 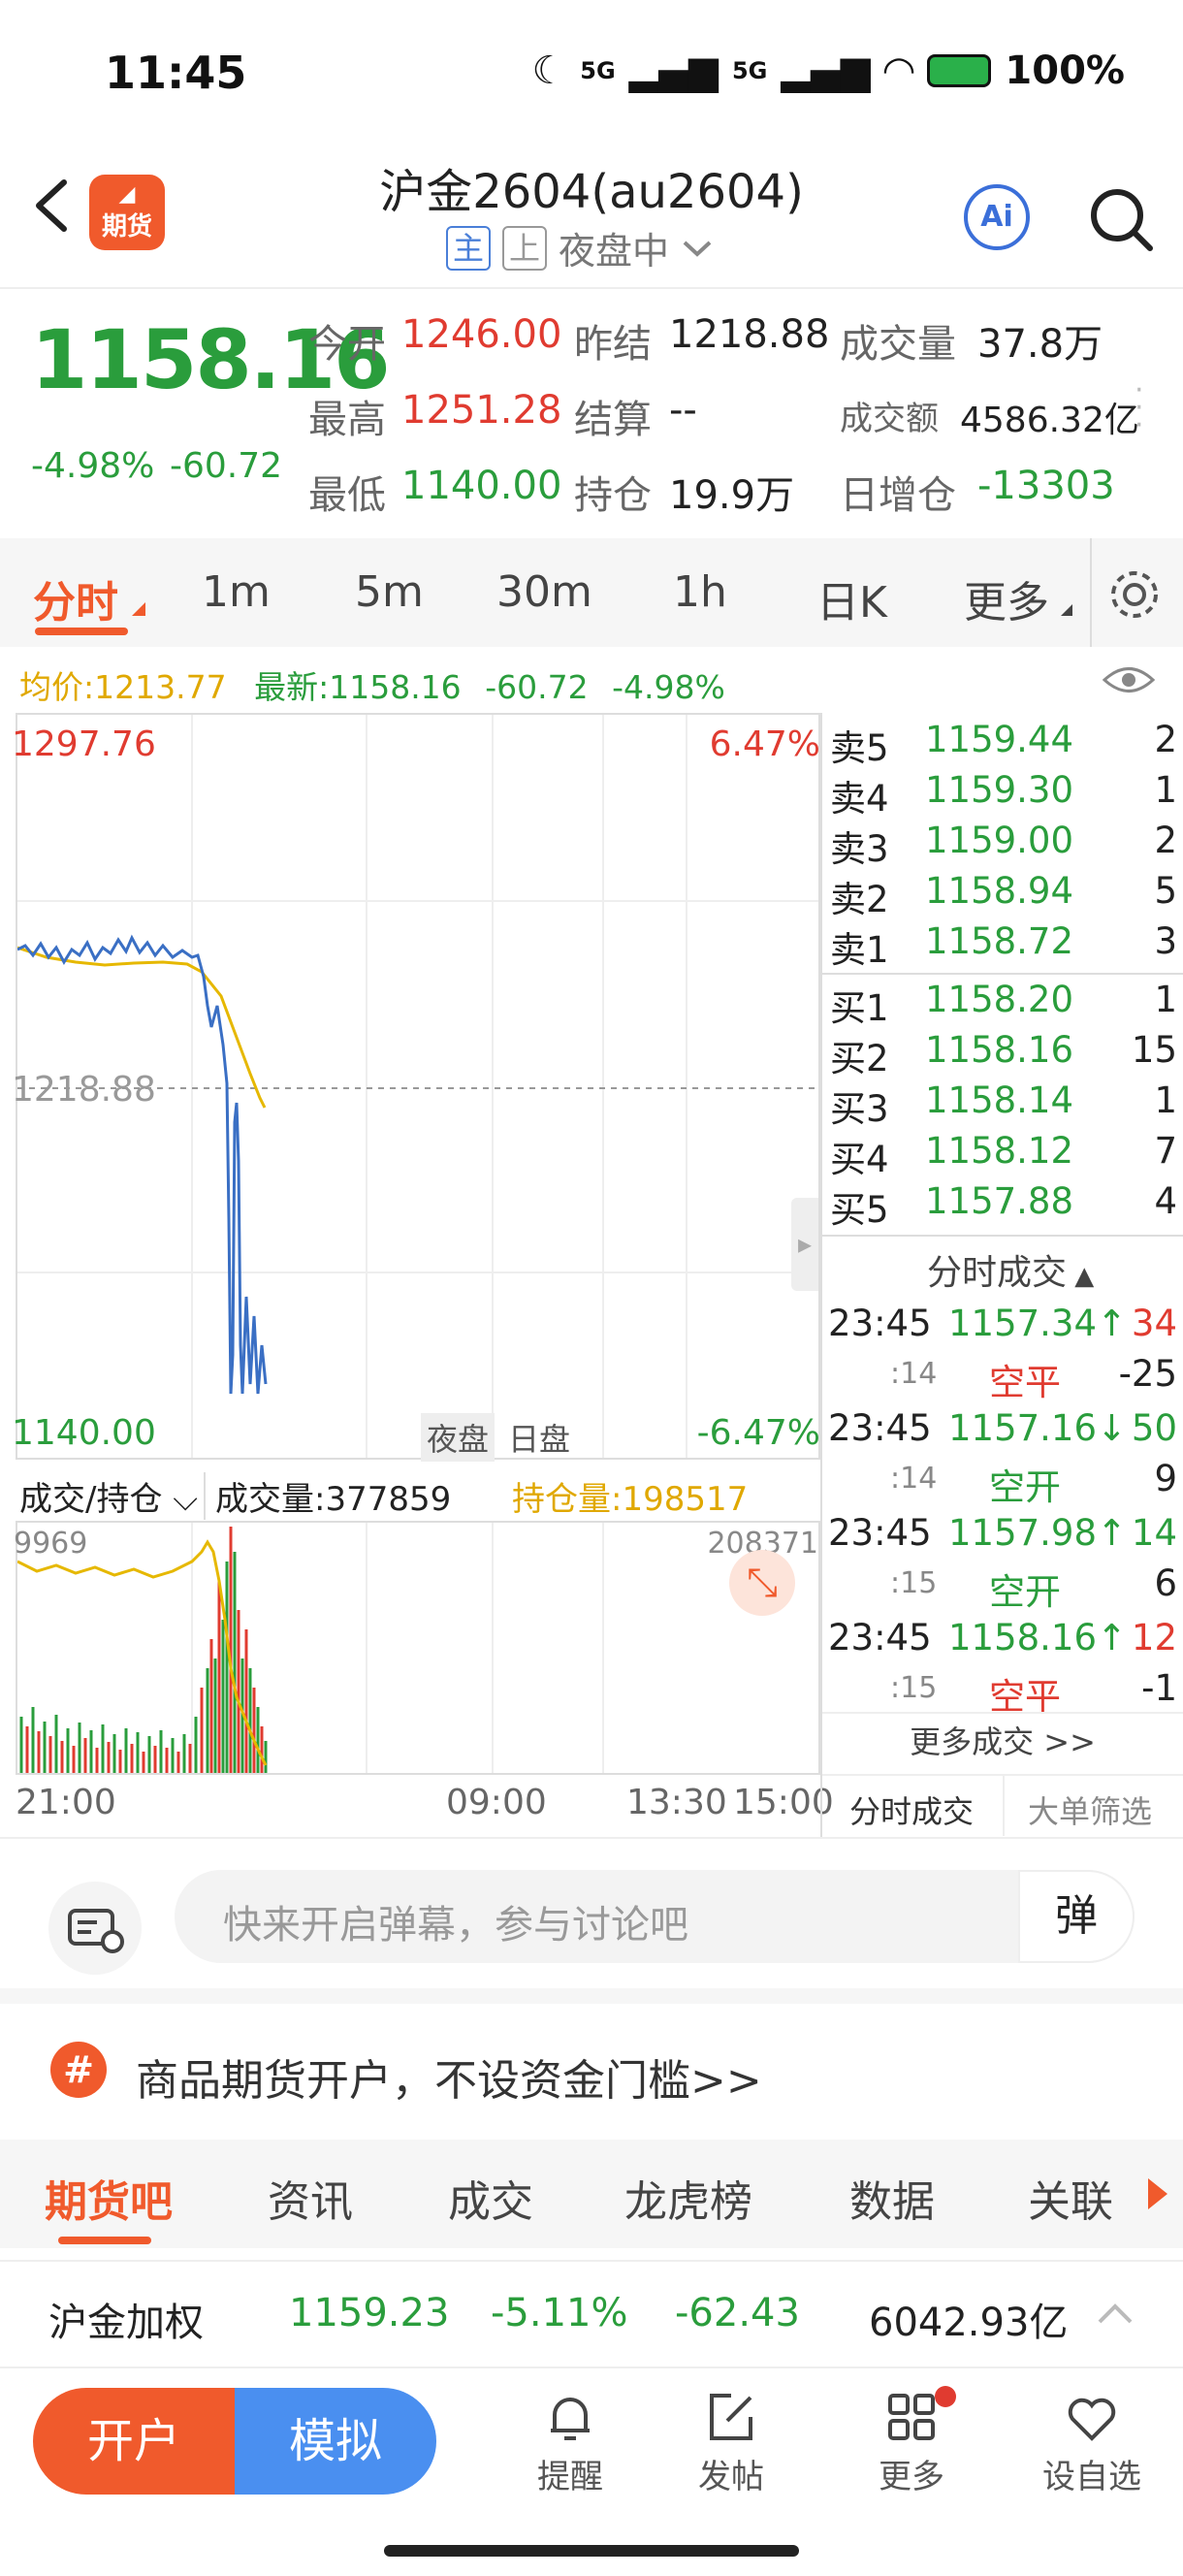 I want to click on battery-icon, so click(x=959, y=70).